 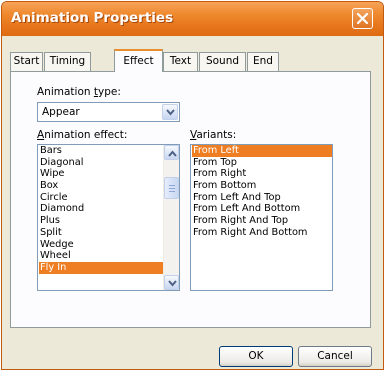 What do you see at coordinates (92, 18) in the screenshot?
I see `window-title: Animation Properties` at bounding box center [92, 18].